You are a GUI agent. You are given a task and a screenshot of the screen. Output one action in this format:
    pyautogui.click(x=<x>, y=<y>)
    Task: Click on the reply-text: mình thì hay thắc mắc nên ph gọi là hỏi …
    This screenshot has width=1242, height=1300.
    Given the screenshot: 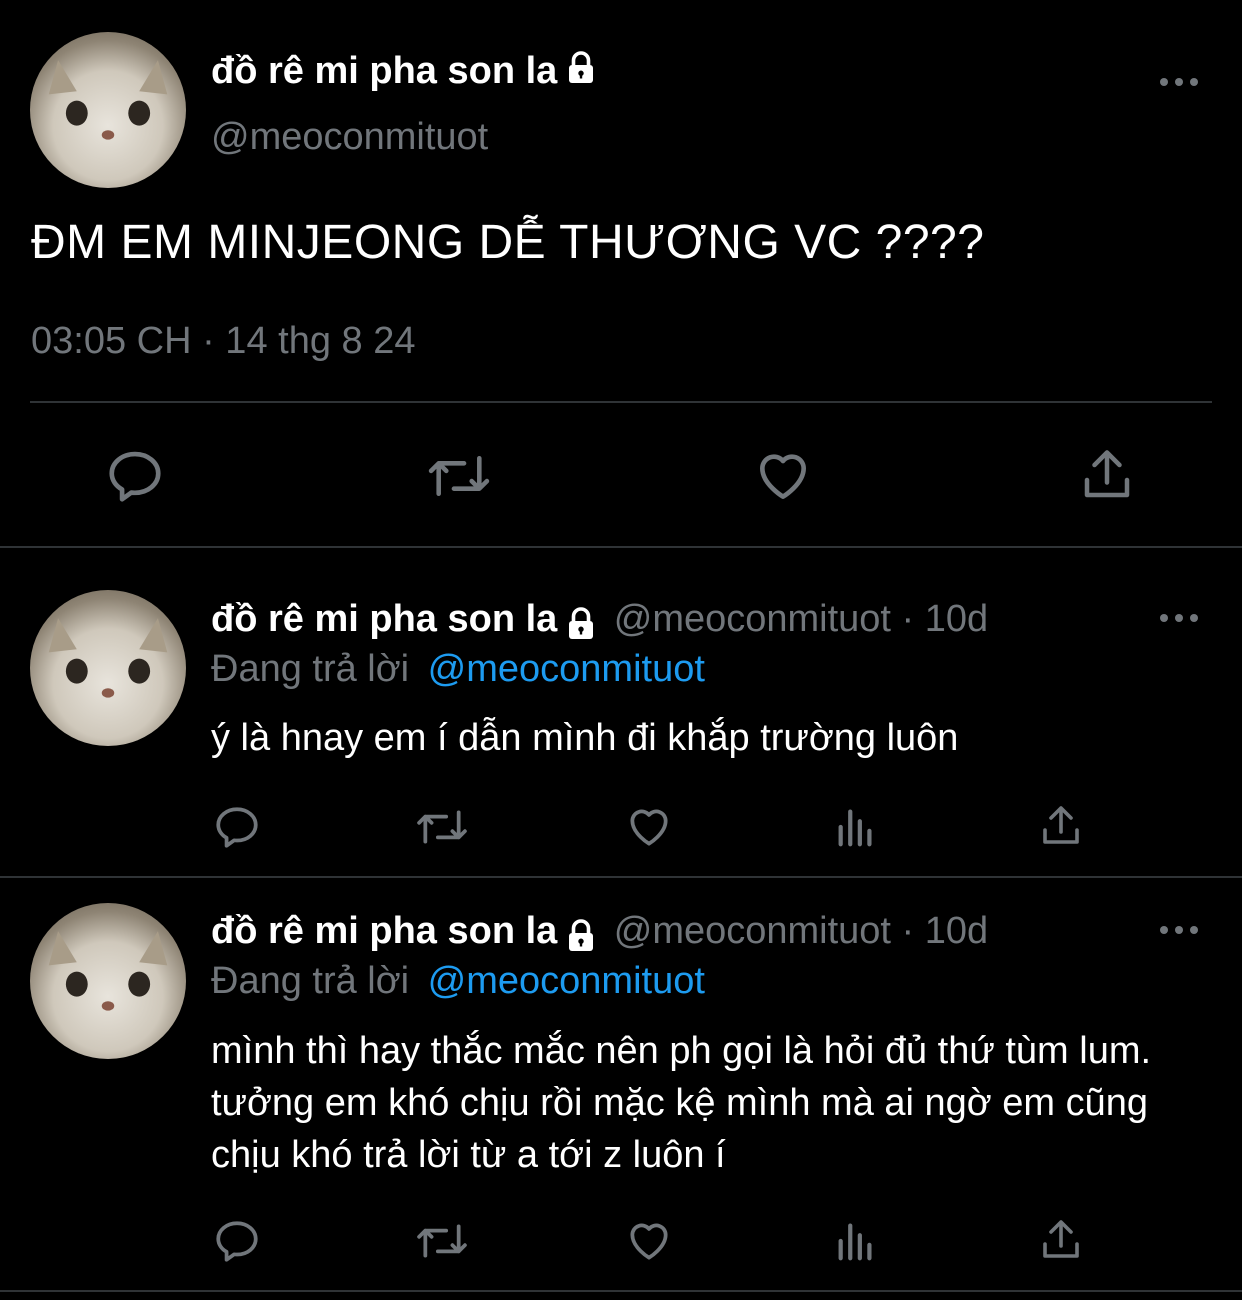 What is the action you would take?
    pyautogui.click(x=681, y=1103)
    